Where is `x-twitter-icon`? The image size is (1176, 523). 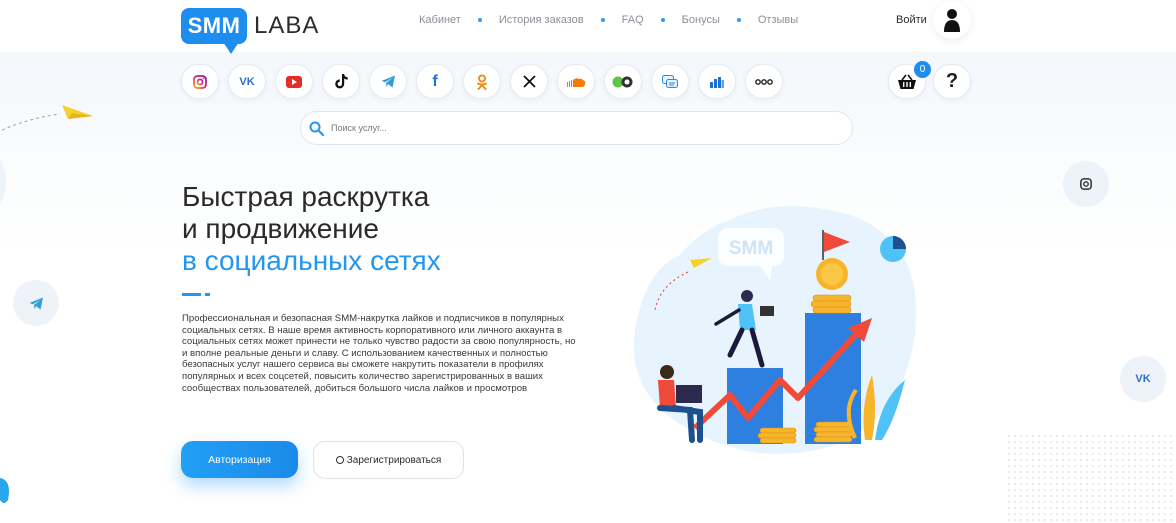
x-twitter-icon is located at coordinates (529, 81).